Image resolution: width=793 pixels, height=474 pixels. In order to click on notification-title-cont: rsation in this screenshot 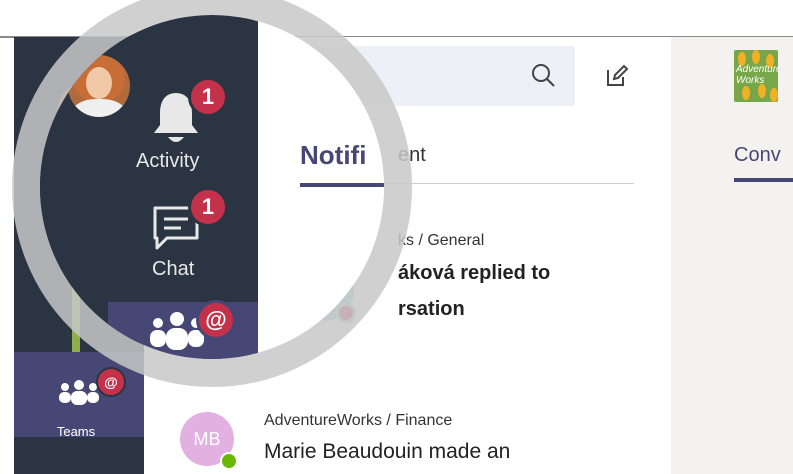, I will do `click(431, 309)`.